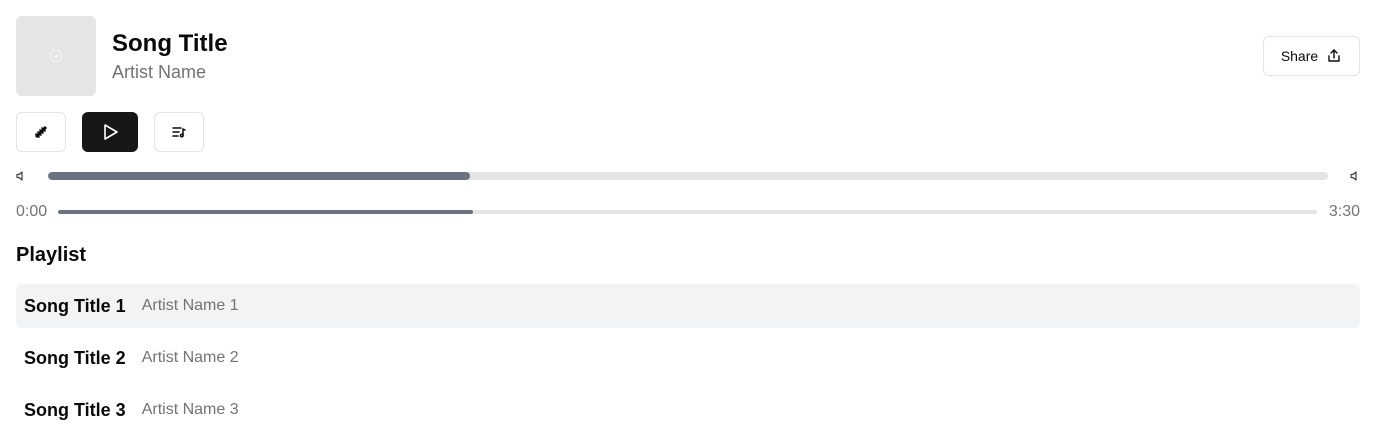 This screenshot has height=448, width=1376. What do you see at coordinates (51, 255) in the screenshot?
I see `playlist-heading: Playlist` at bounding box center [51, 255].